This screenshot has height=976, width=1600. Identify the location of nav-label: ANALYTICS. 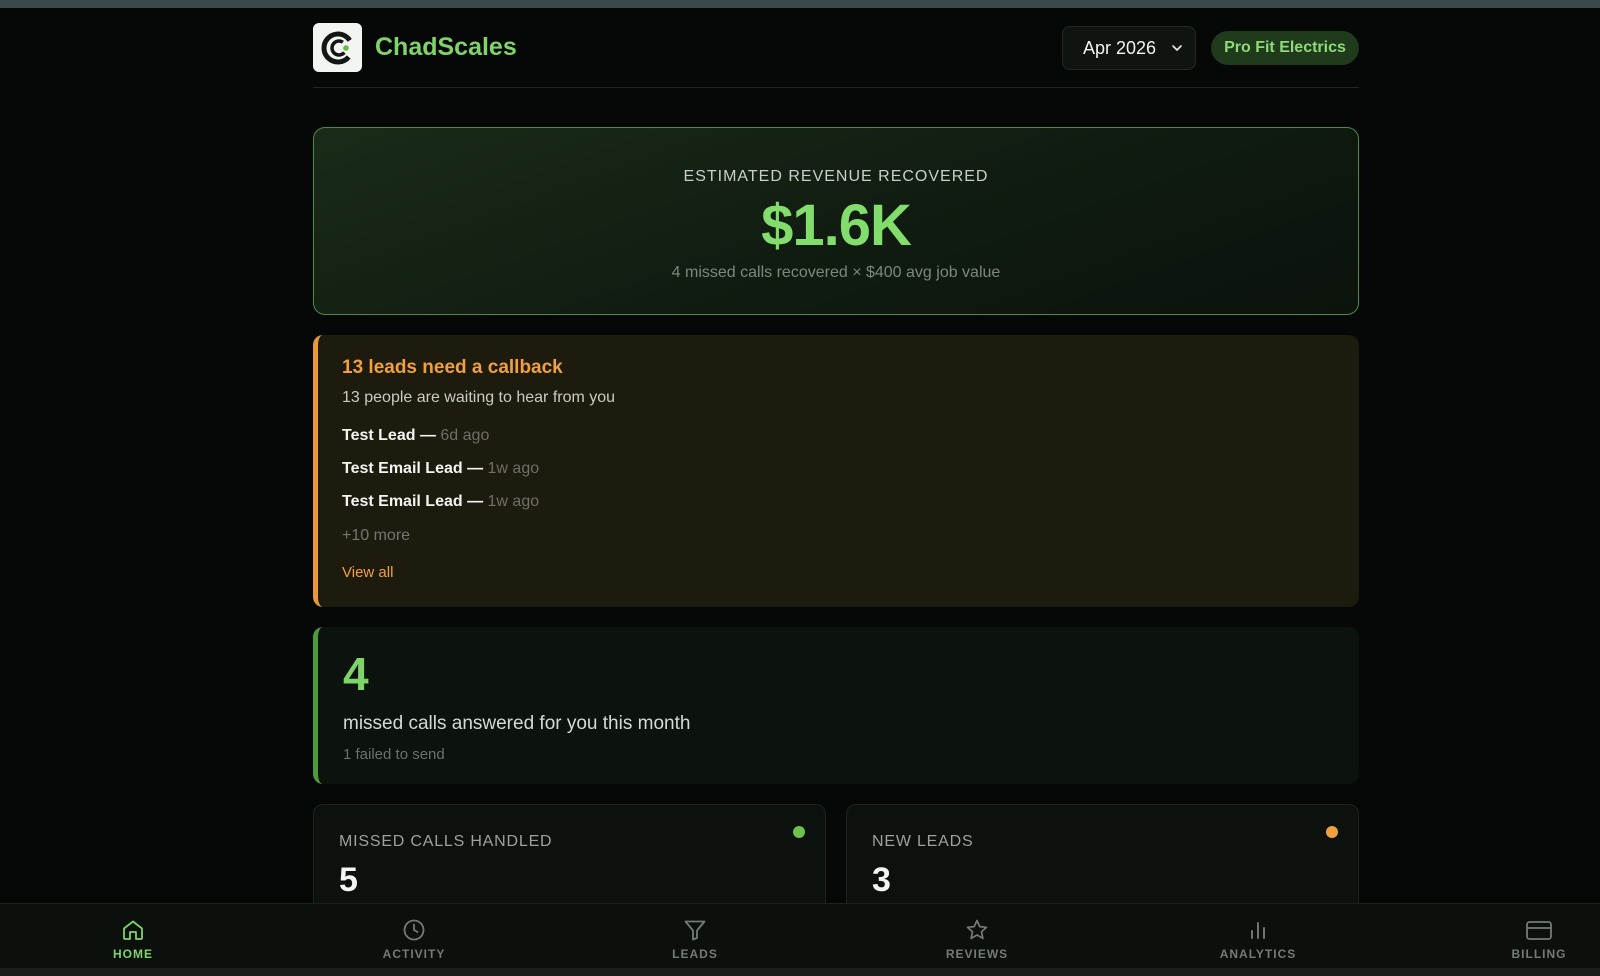
(1258, 954).